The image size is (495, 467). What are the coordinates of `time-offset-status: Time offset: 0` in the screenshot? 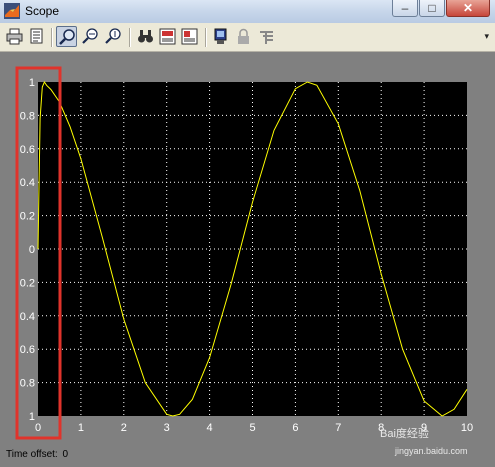 It's located at (36, 454).